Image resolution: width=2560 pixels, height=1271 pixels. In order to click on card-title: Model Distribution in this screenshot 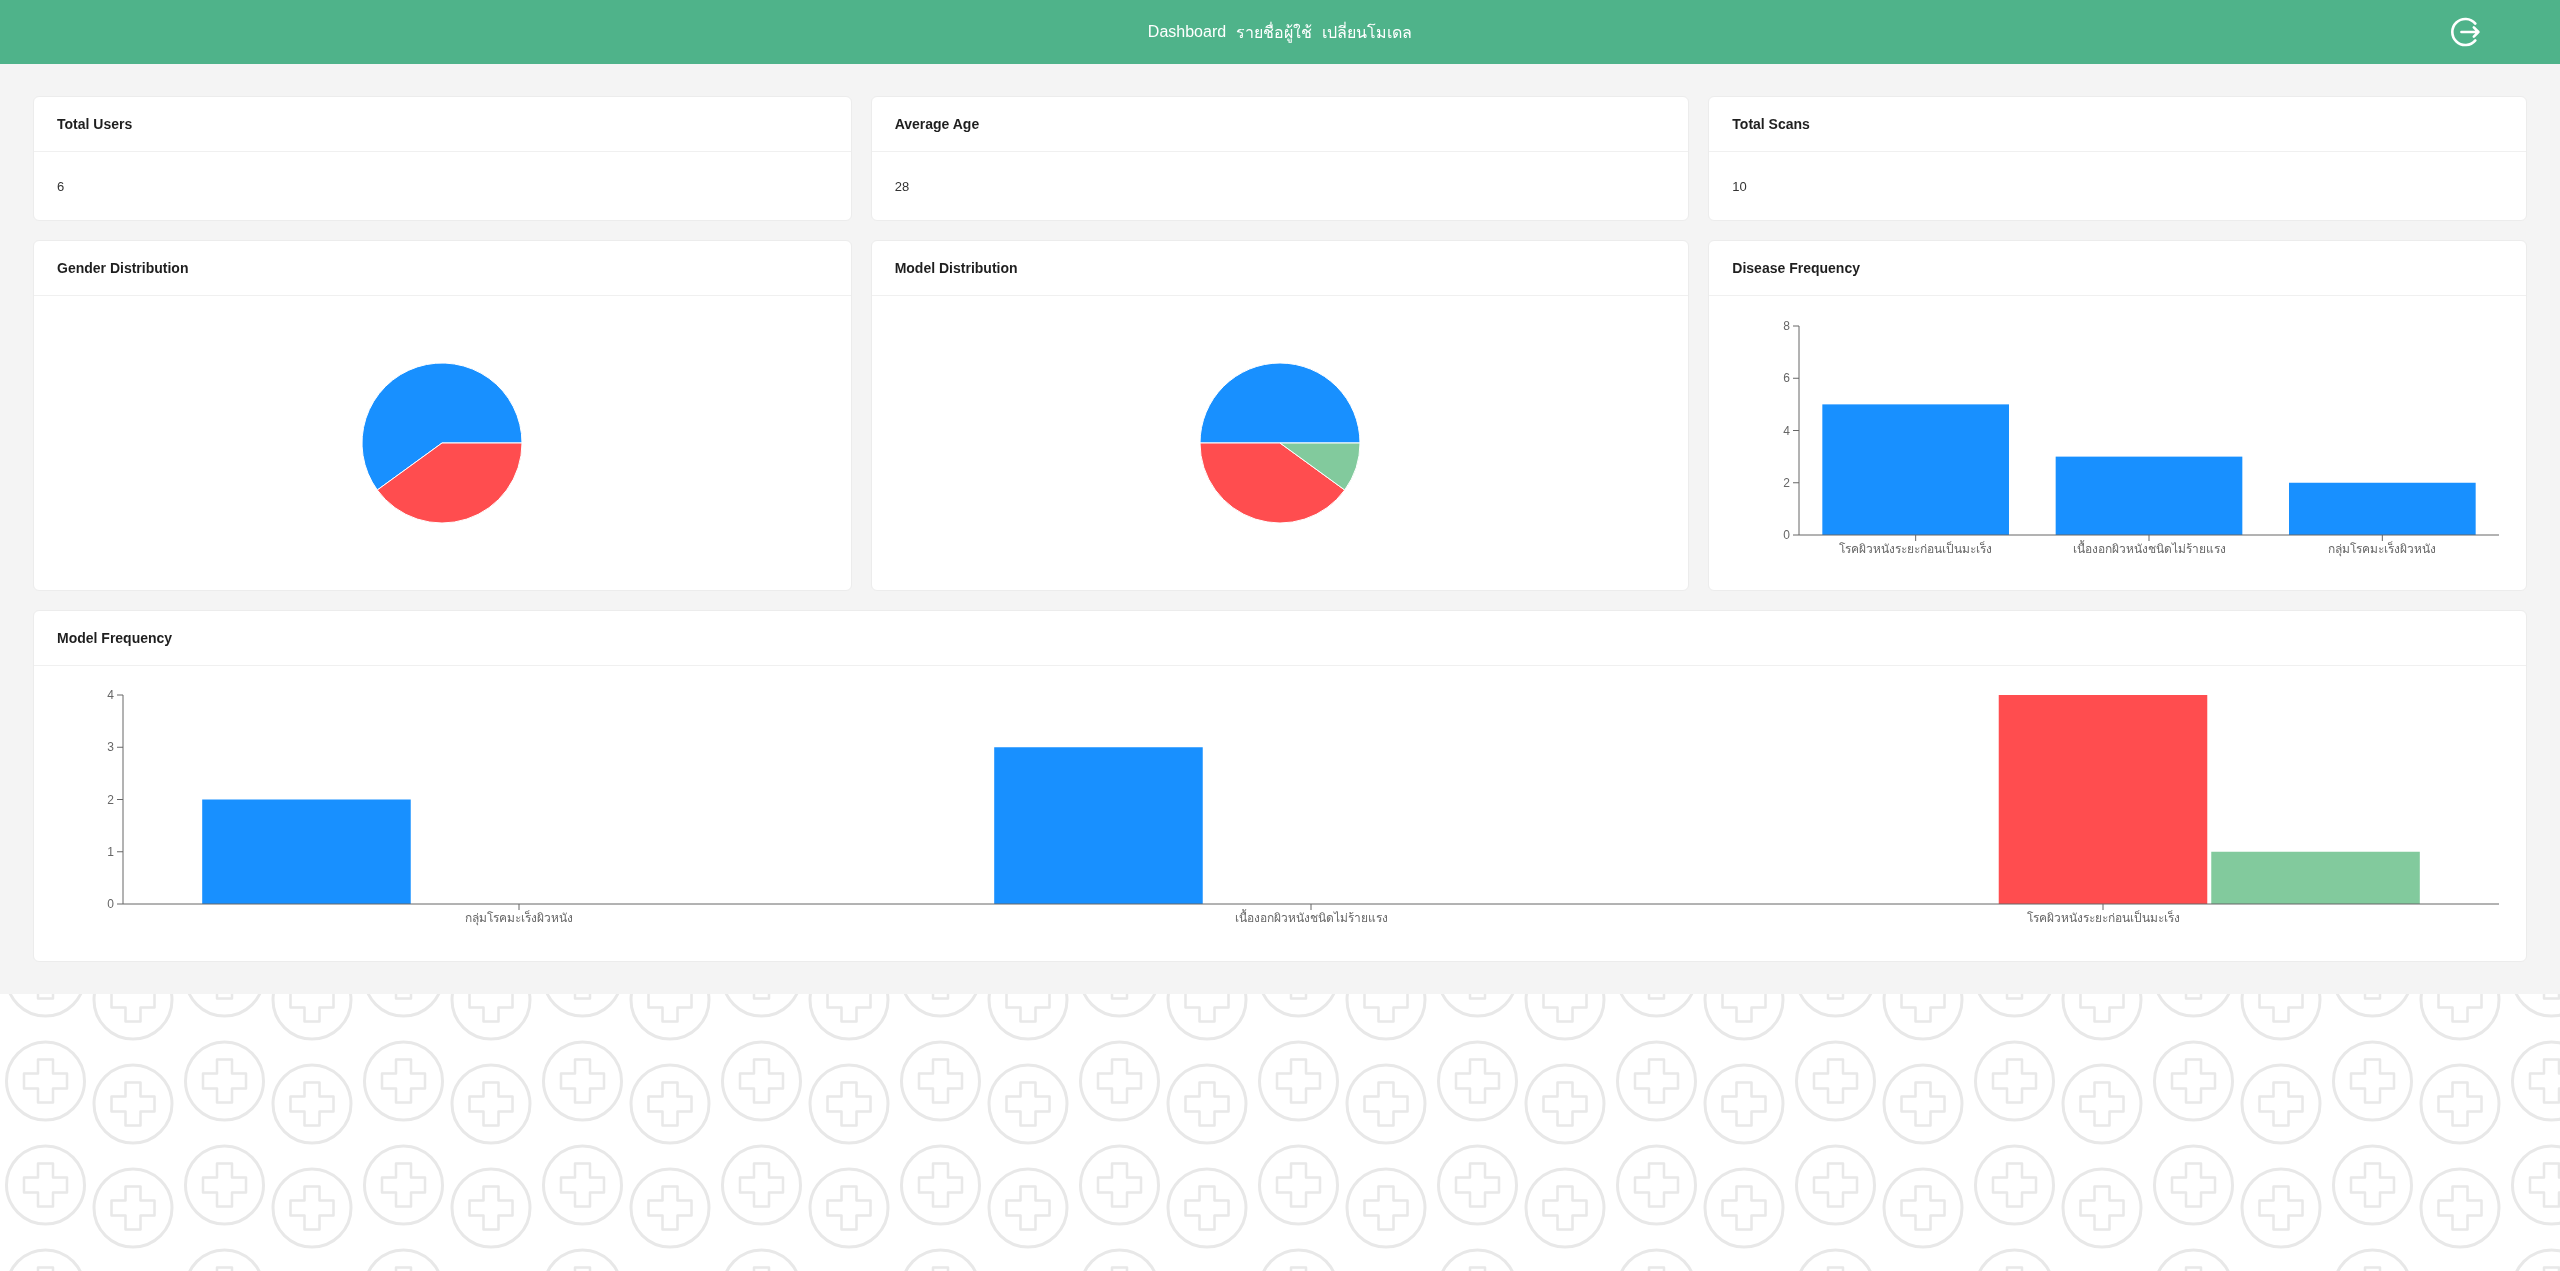, I will do `click(956, 268)`.